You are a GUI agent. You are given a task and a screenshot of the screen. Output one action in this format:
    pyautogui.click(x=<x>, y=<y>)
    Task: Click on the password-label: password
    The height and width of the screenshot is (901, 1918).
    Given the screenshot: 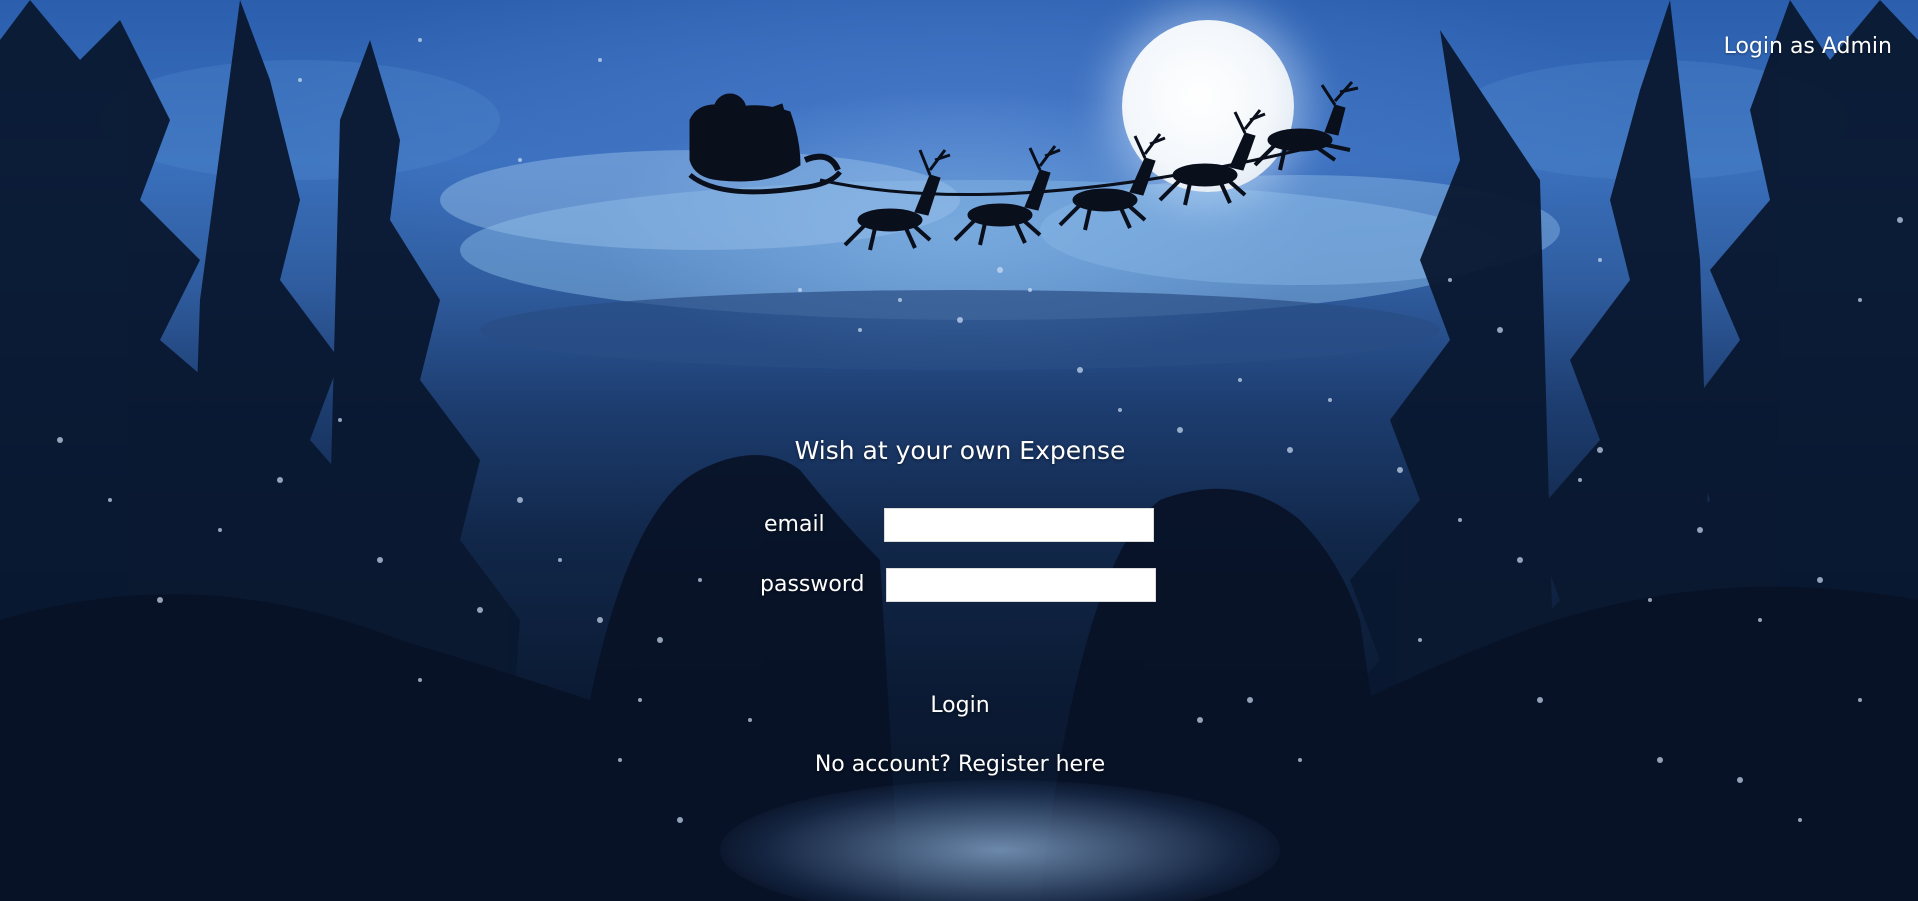 What is the action you would take?
    pyautogui.click(x=812, y=584)
    